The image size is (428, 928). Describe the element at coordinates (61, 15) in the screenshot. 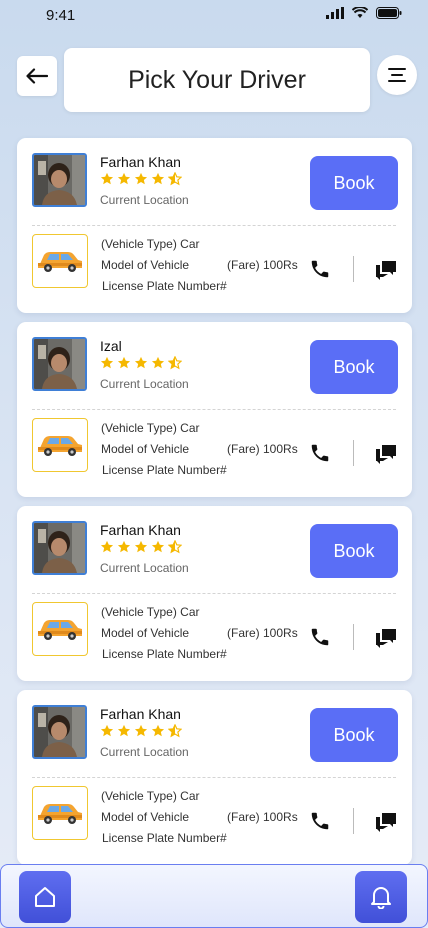

I see `status-time: 9:41` at that location.